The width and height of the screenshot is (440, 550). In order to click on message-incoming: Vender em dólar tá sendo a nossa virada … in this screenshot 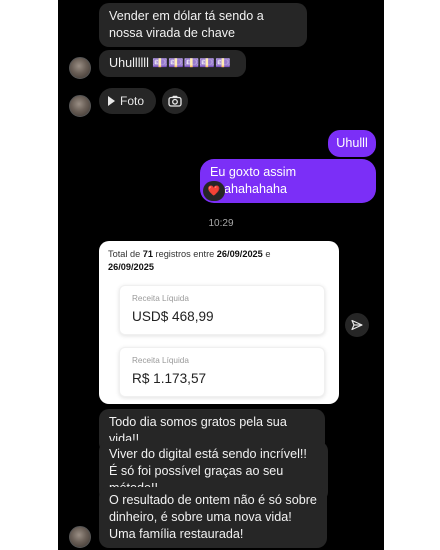, I will do `click(203, 25)`.